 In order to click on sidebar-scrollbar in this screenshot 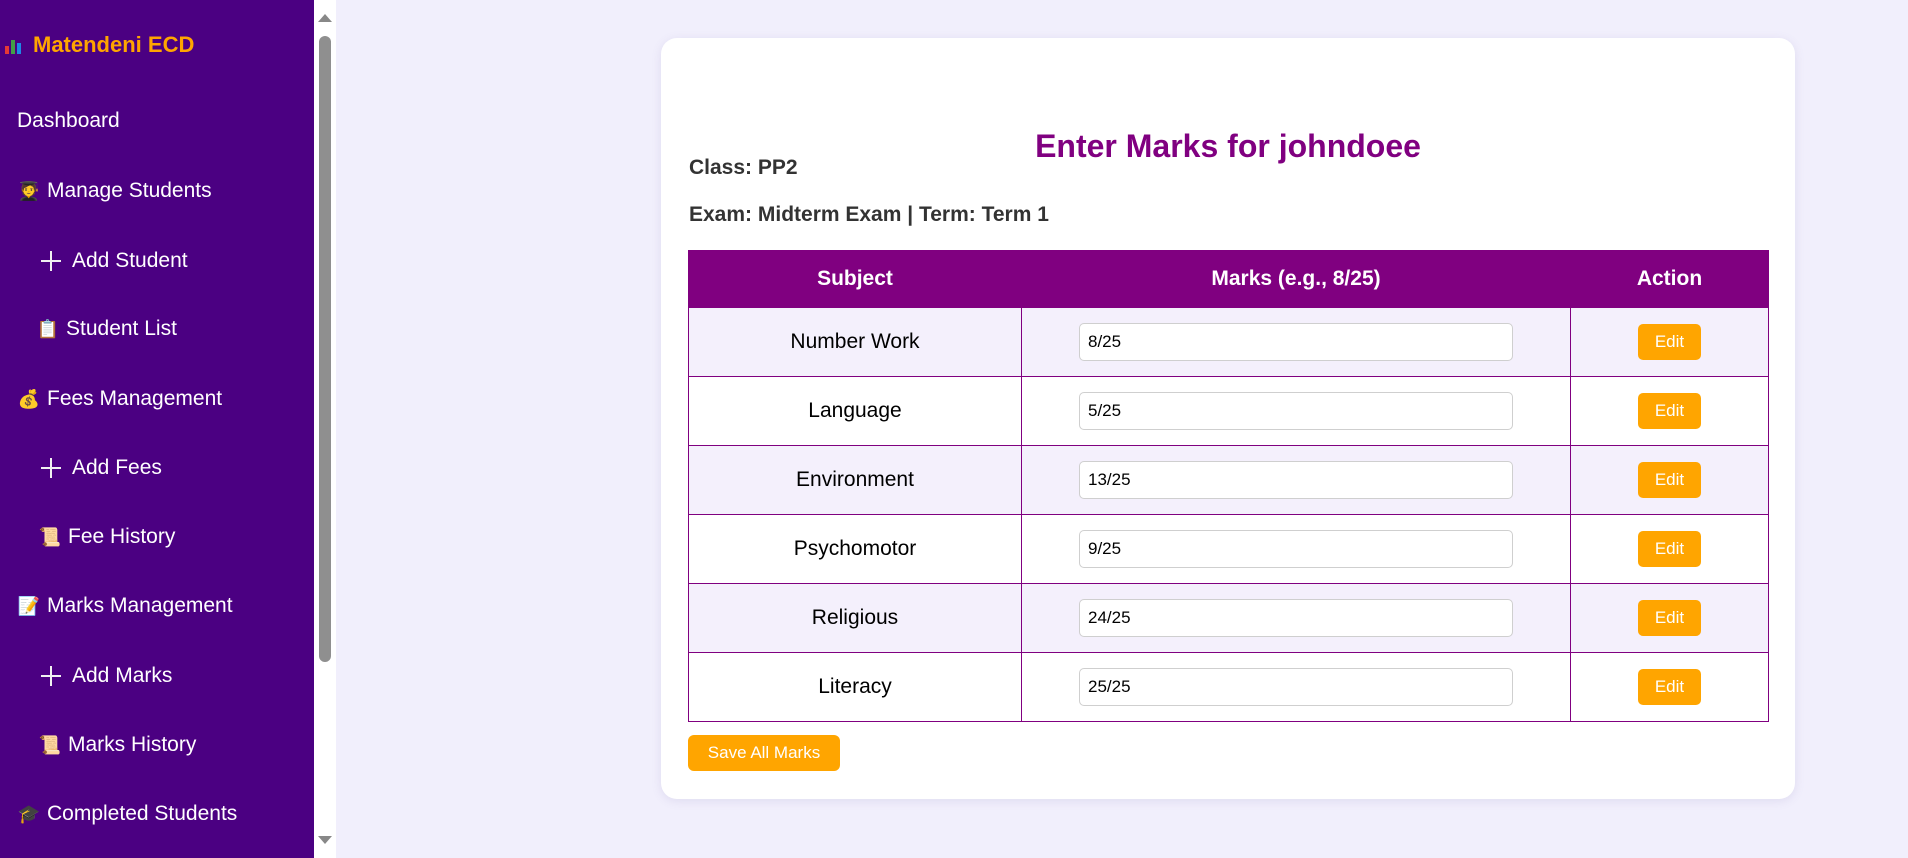, I will do `click(325, 429)`.